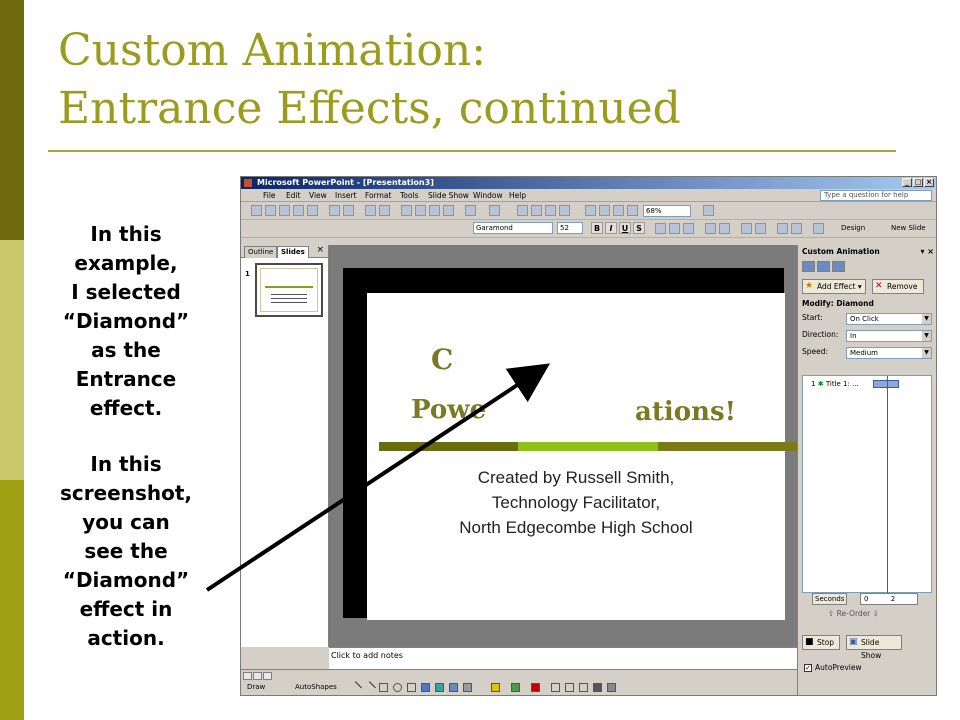 This screenshot has width=960, height=720. What do you see at coordinates (853, 228) in the screenshot?
I see `design-button: Design` at bounding box center [853, 228].